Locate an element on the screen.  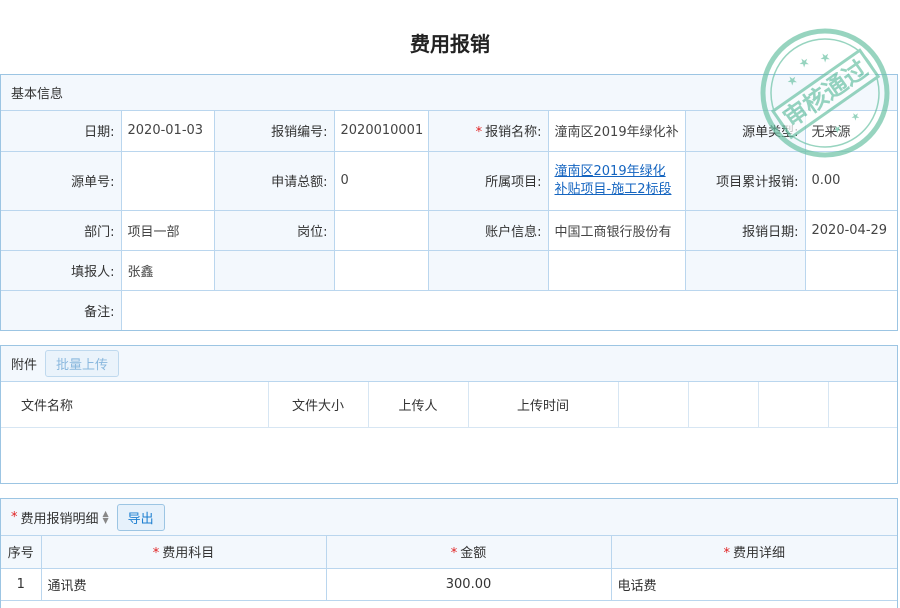
col-file-name: 文件名称 is located at coordinates (135, 405).